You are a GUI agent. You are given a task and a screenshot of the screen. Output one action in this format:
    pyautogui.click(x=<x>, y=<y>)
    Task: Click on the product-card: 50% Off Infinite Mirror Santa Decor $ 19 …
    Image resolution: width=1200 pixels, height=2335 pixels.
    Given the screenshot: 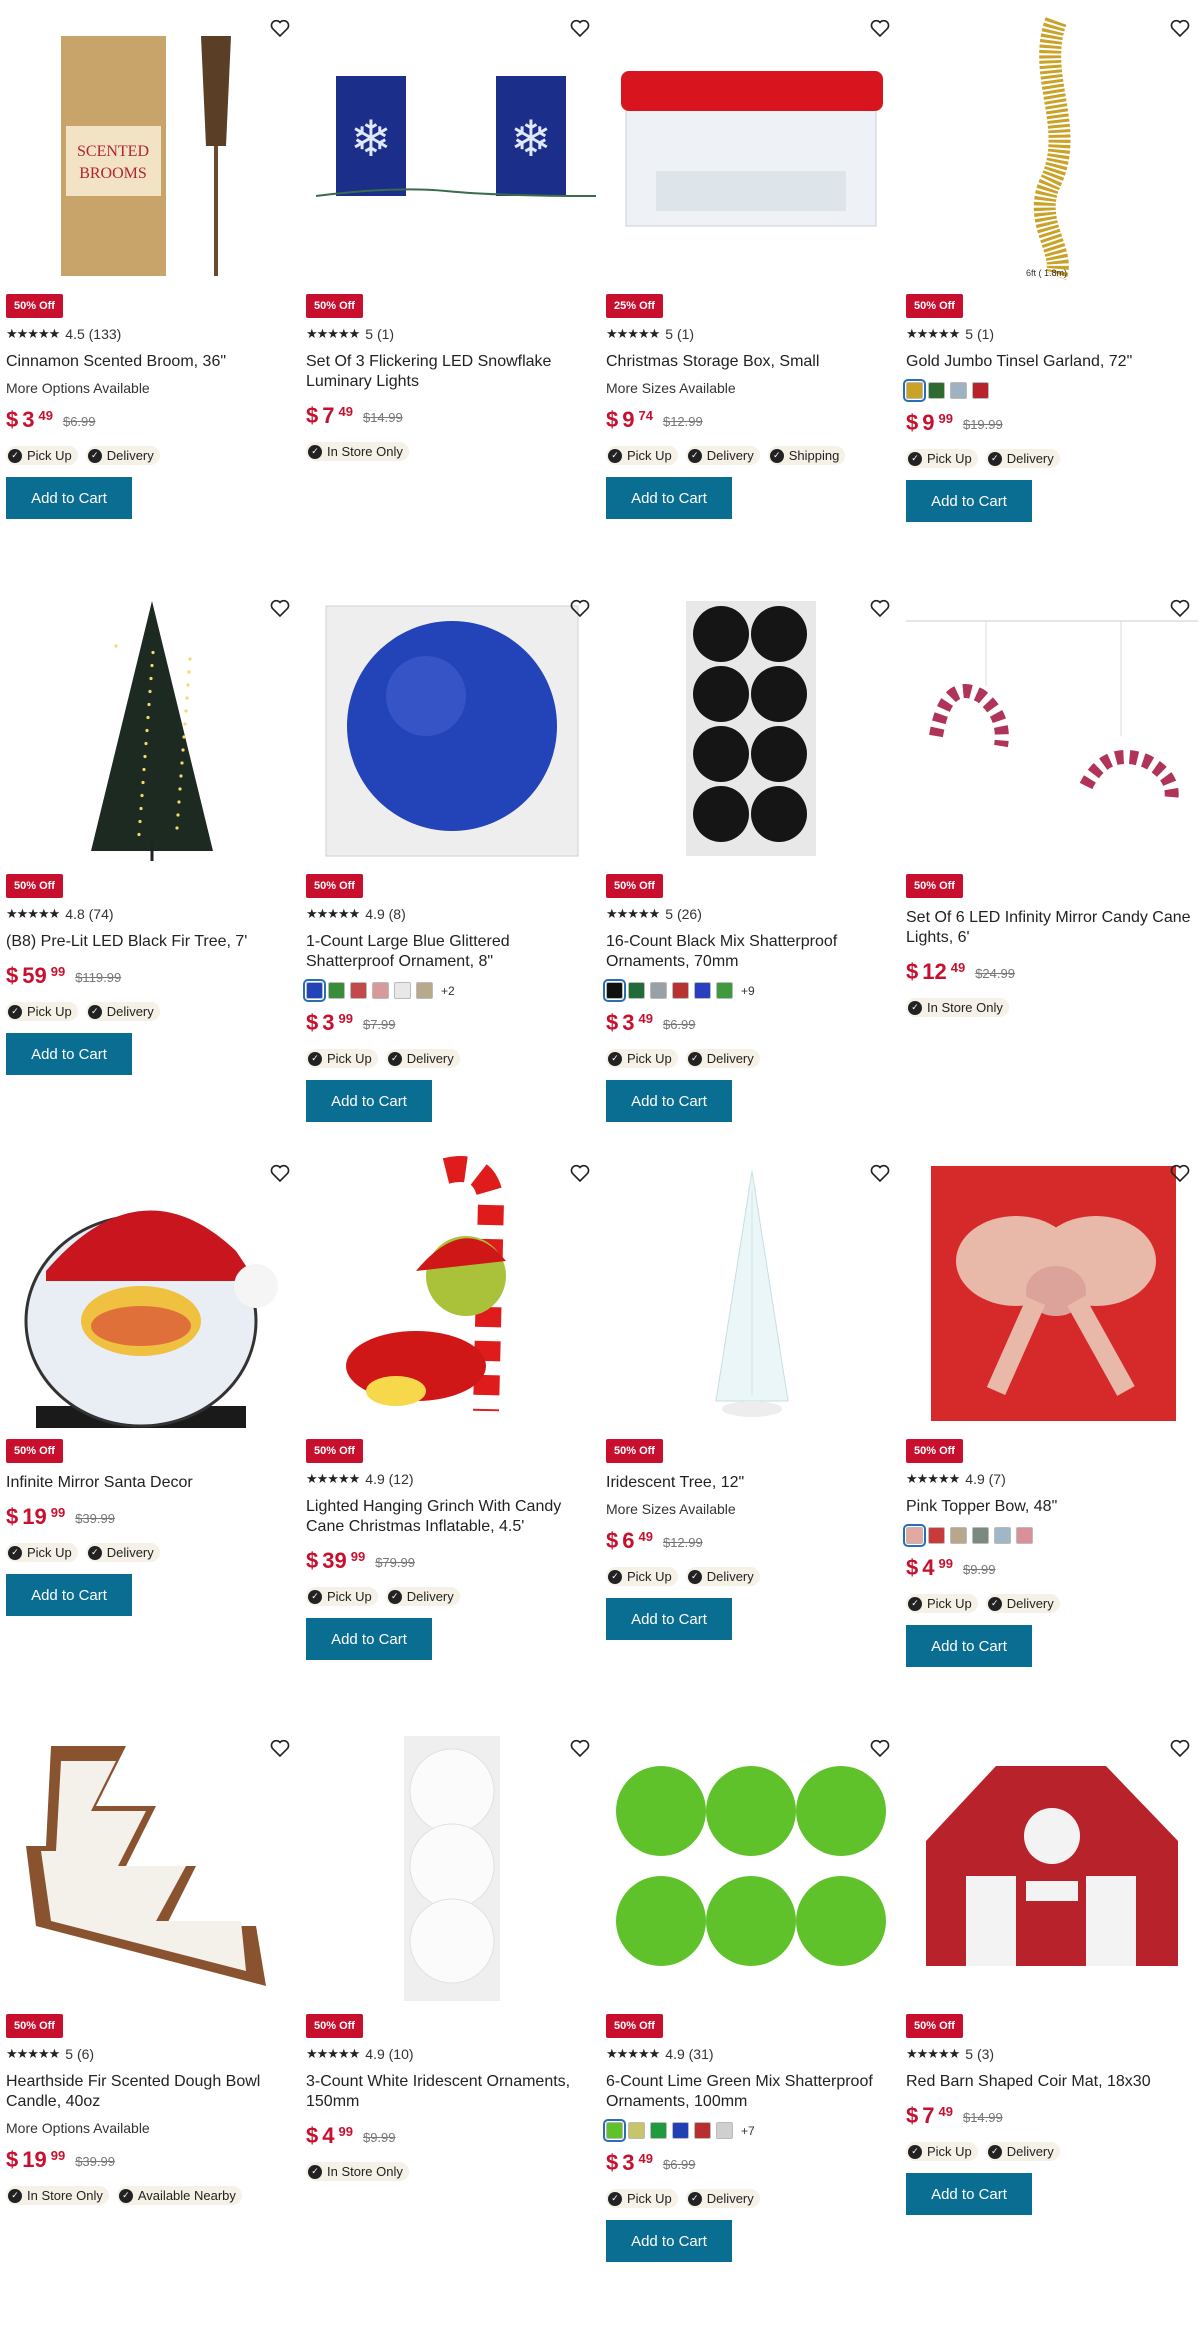 What is the action you would take?
    pyautogui.click(x=152, y=1383)
    